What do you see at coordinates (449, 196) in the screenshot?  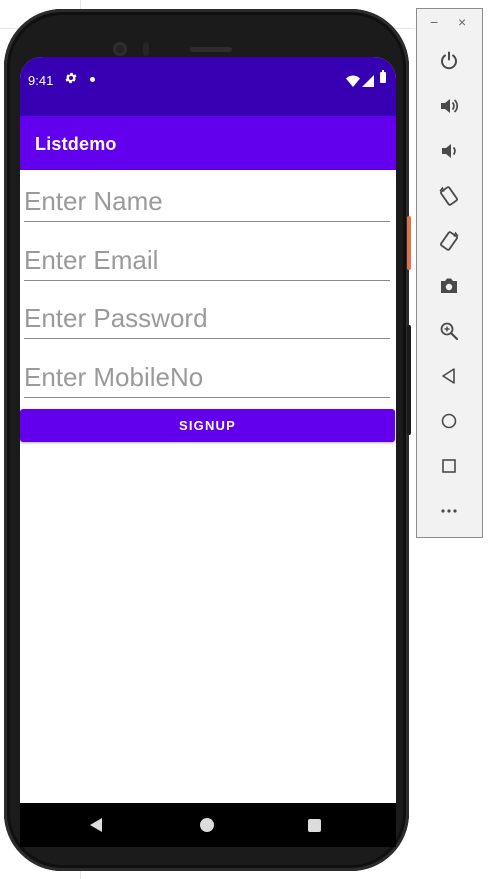 I see `rotate-left-icon` at bounding box center [449, 196].